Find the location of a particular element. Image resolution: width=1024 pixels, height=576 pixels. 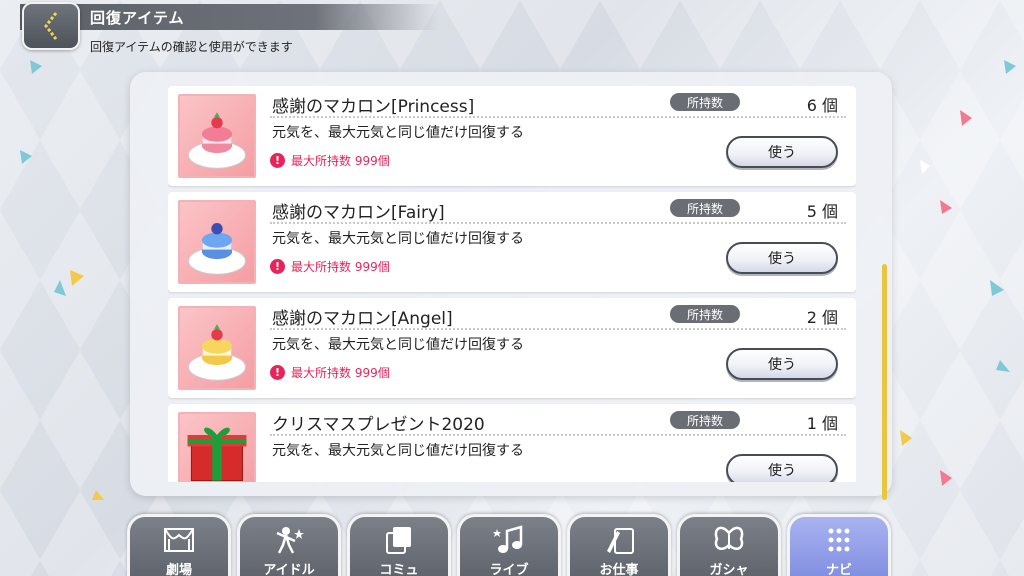

back-button is located at coordinates (51, 26).